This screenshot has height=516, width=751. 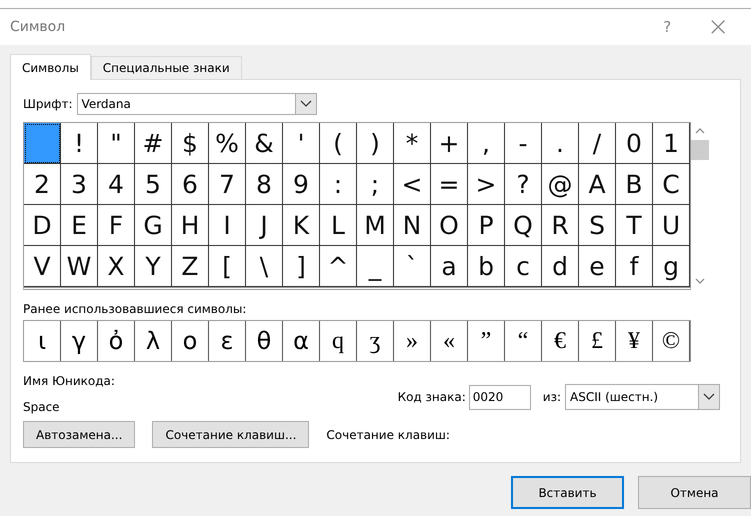 I want to click on symbol-cell: S, so click(x=597, y=225).